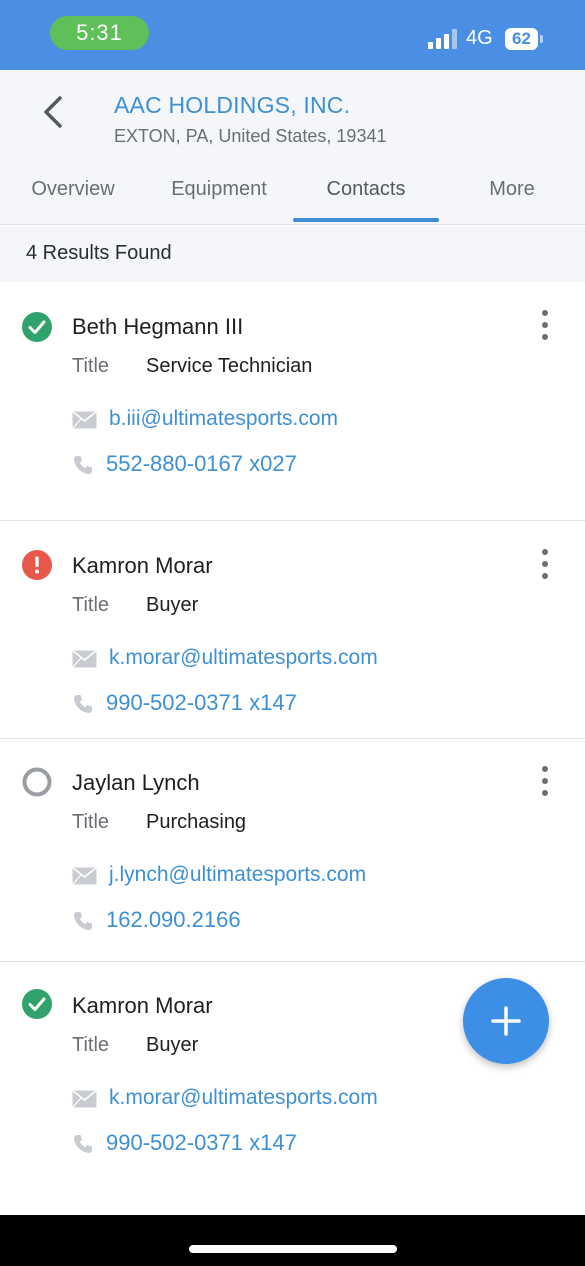 This screenshot has height=1266, width=585. Describe the element at coordinates (37, 782) in the screenshot. I see `empty-circle-icon` at that location.